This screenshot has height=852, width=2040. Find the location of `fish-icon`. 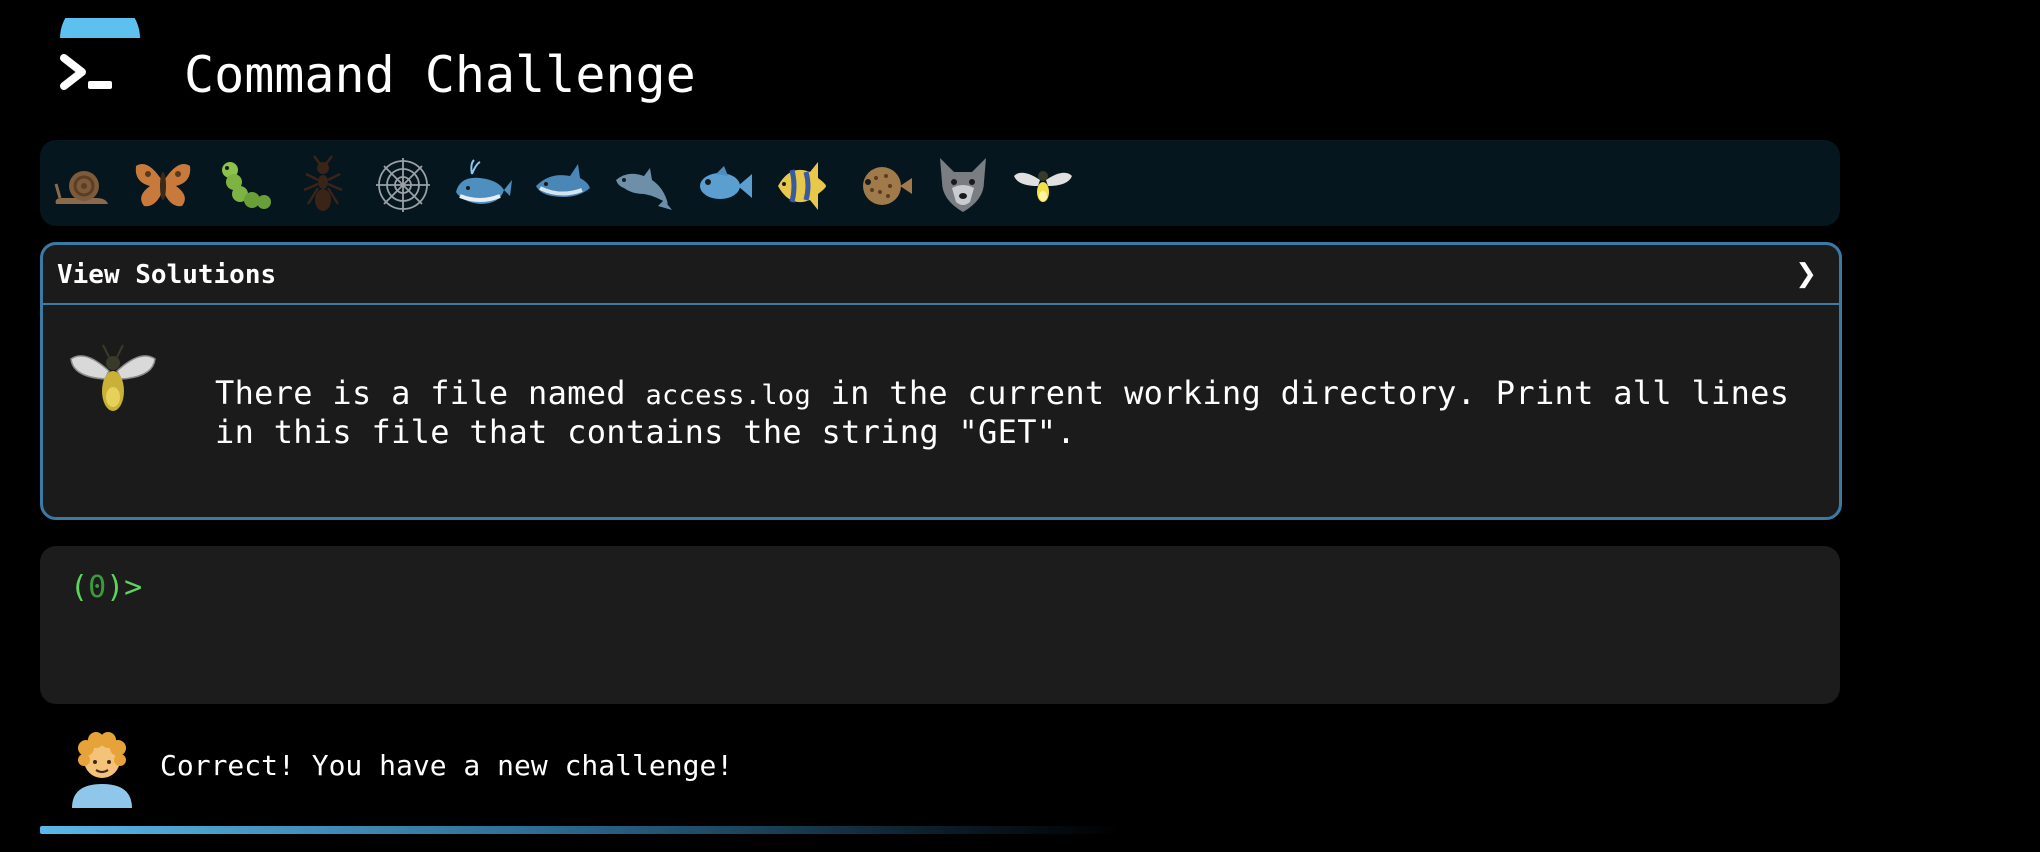

fish-icon is located at coordinates (723, 185).